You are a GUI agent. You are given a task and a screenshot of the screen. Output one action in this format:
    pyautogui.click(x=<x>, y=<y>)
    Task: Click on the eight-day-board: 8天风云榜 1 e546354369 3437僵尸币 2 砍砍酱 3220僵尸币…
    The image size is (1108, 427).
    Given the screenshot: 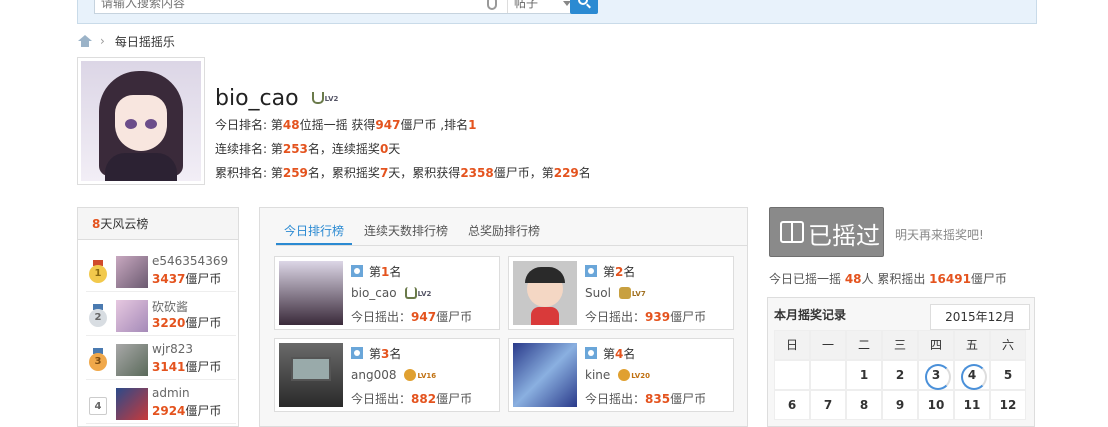 What is the action you would take?
    pyautogui.click(x=158, y=317)
    